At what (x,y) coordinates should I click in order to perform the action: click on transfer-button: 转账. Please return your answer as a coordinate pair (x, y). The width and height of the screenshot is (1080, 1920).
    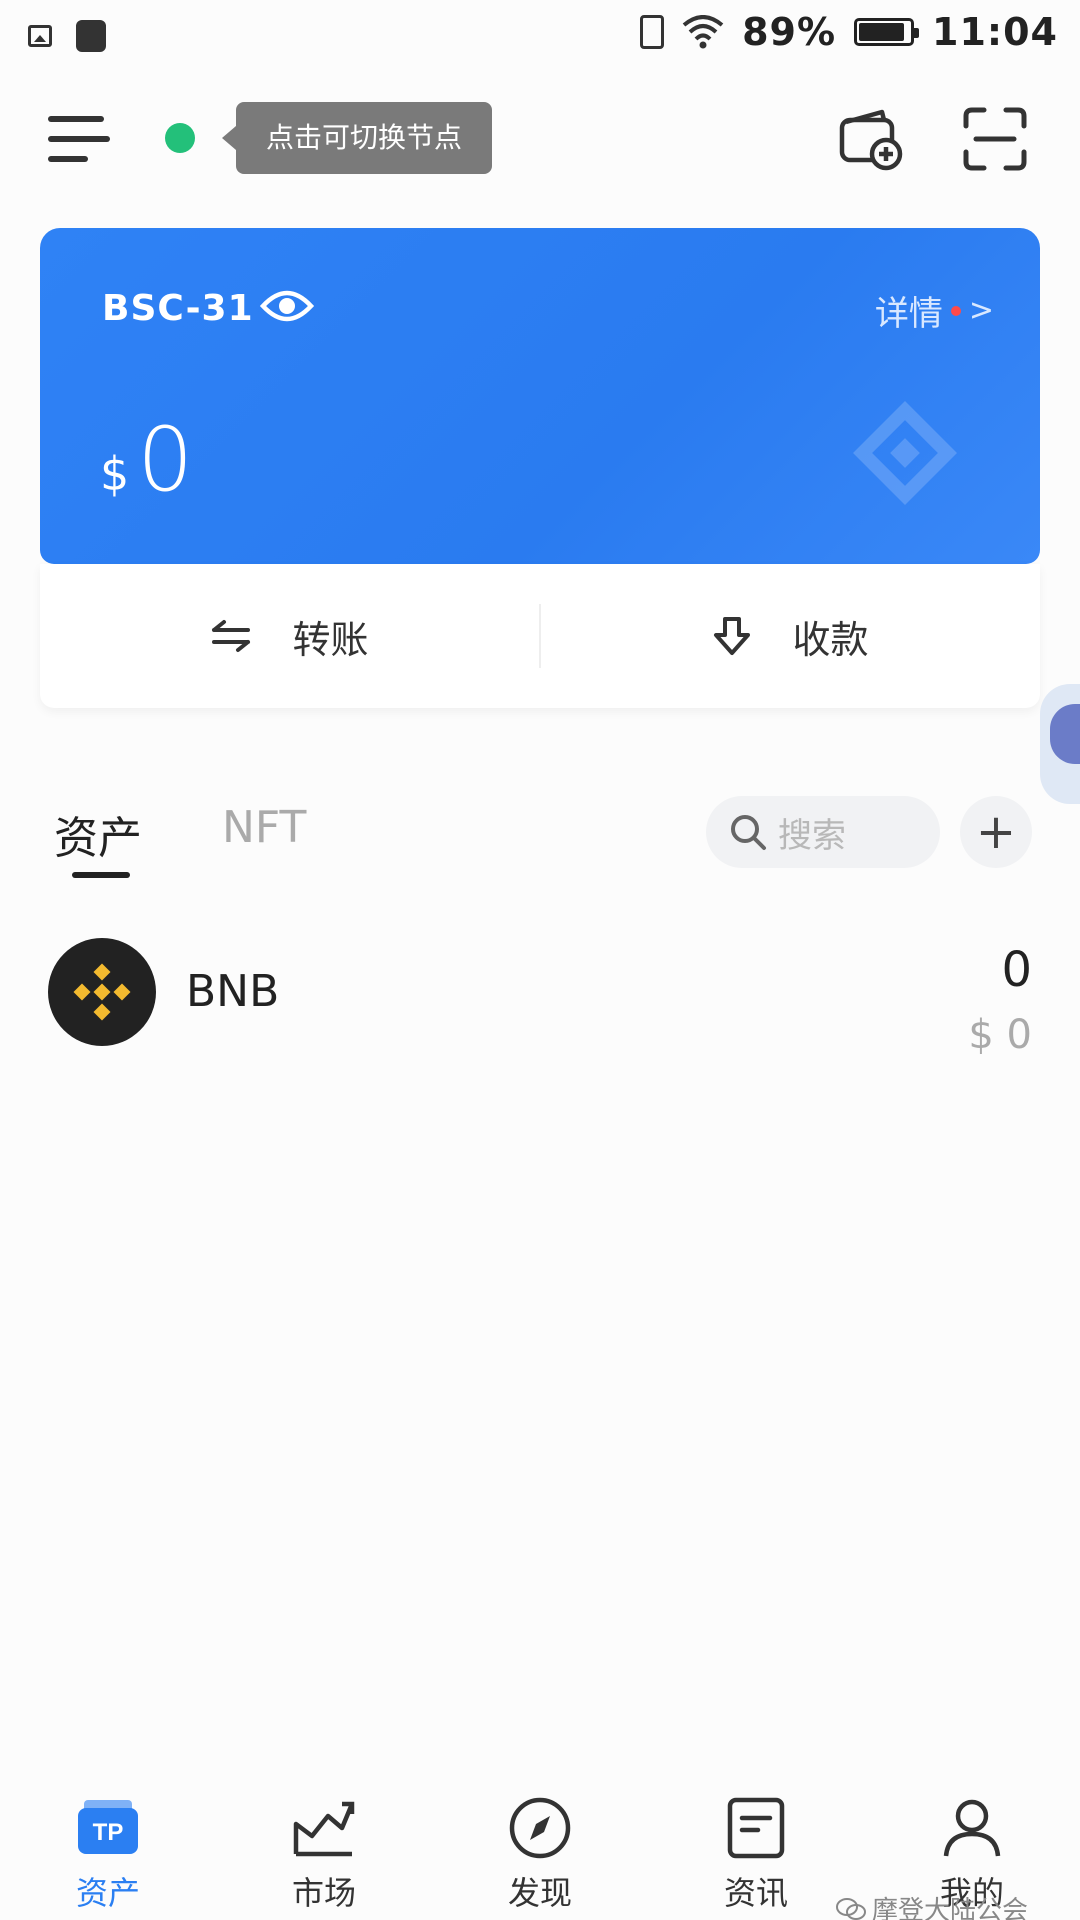
    Looking at the image, I should click on (289, 636).